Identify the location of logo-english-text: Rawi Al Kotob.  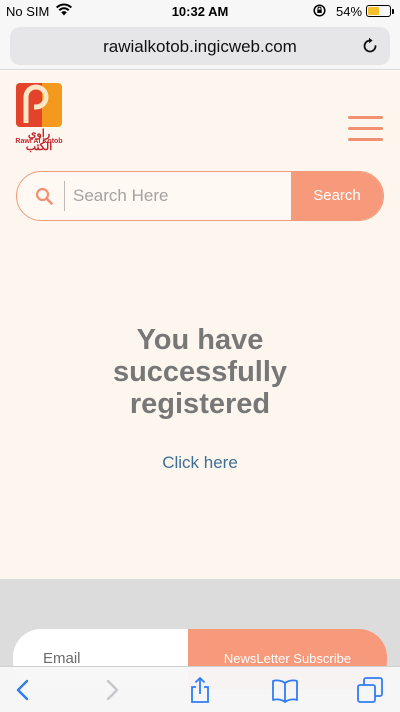
(39, 141).